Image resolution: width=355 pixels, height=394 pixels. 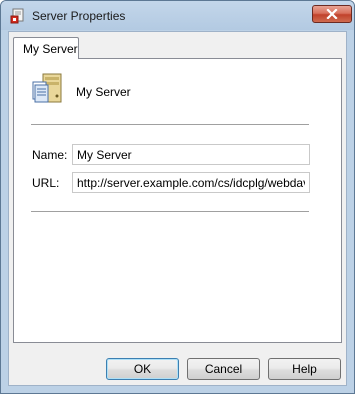 What do you see at coordinates (18, 16) in the screenshot?
I see `server-properties-app-icon` at bounding box center [18, 16].